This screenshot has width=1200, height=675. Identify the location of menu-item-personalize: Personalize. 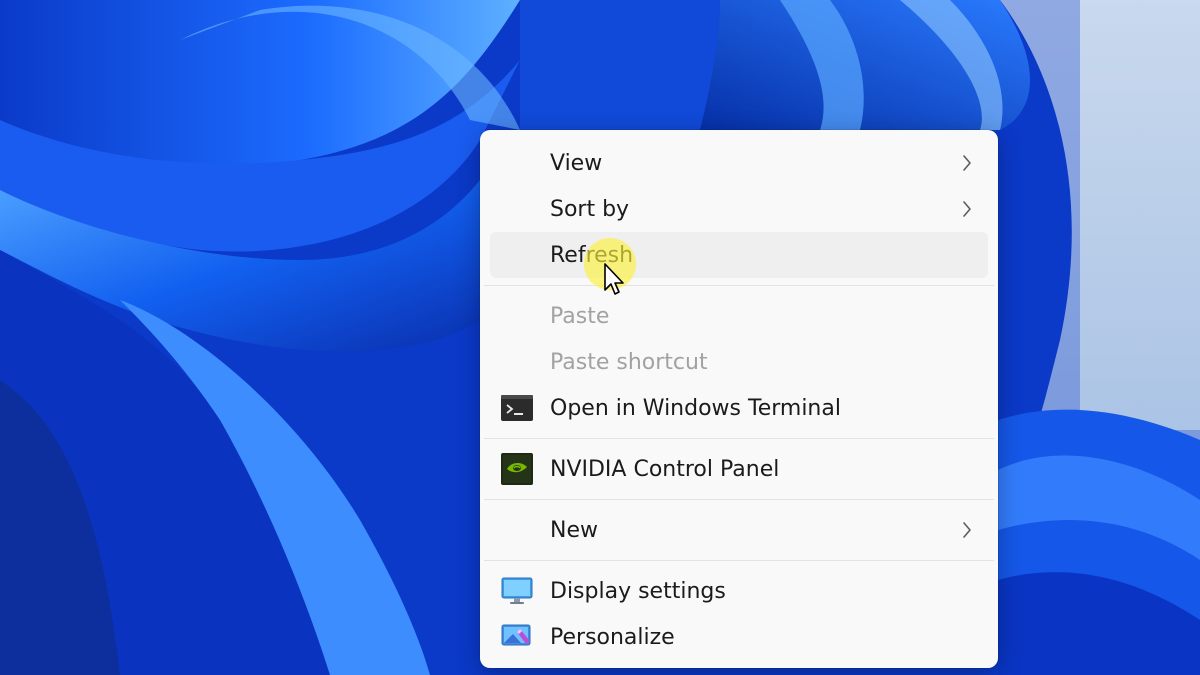
(739, 637).